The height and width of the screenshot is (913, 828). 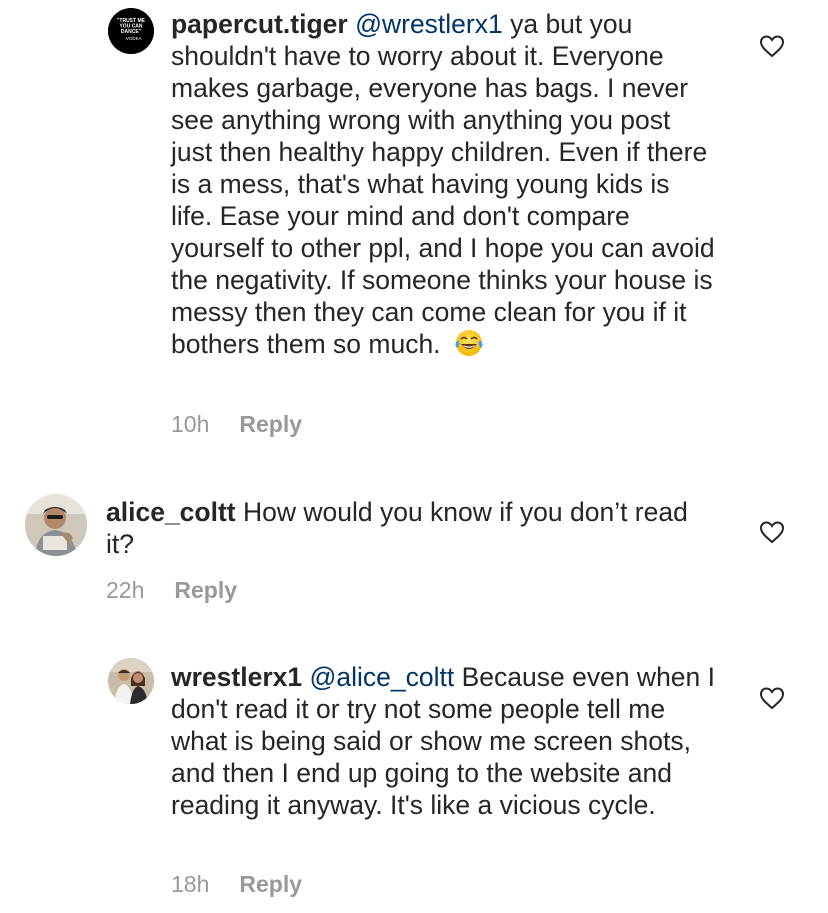 I want to click on svg-text: -VODKA, so click(x=132, y=38).